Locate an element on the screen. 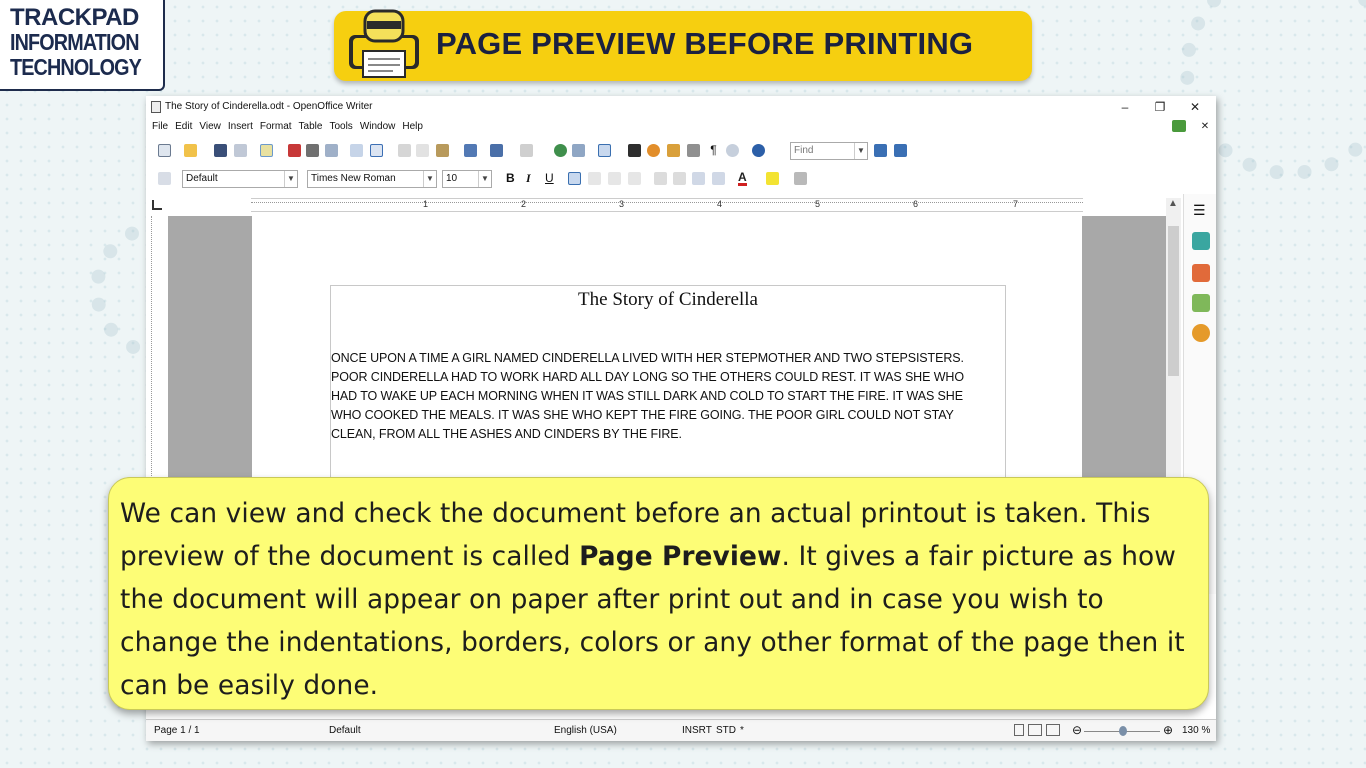  bold-button: B is located at coordinates (510, 178).